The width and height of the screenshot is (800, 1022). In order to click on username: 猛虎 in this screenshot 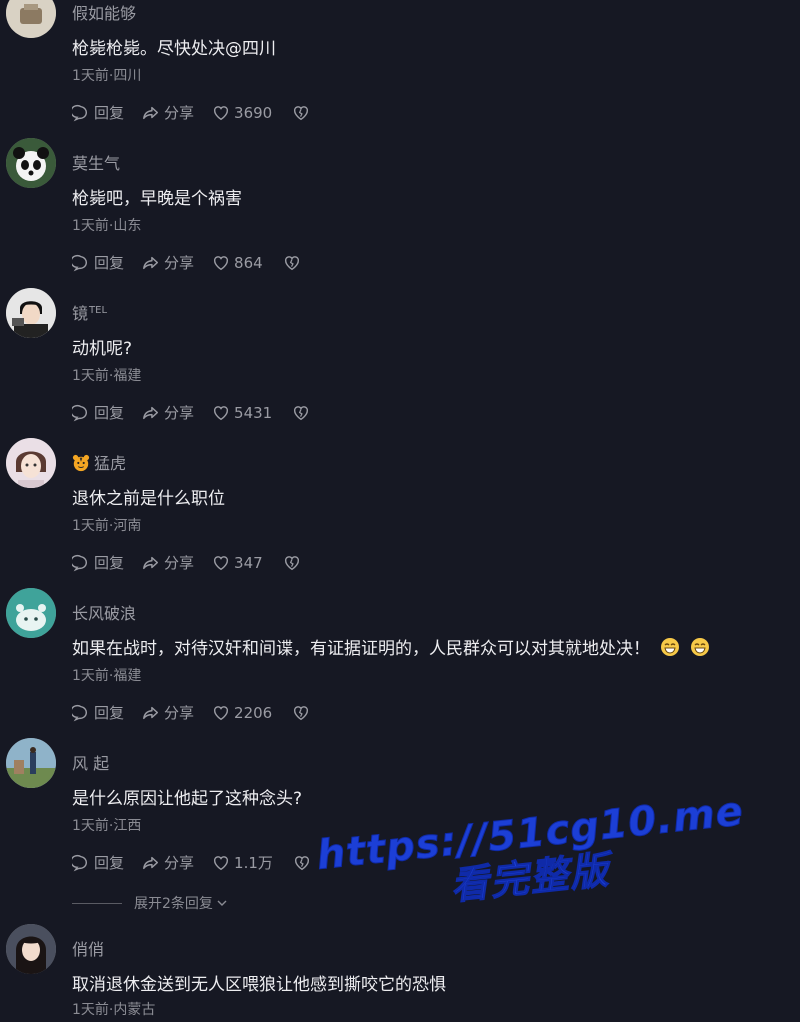, I will do `click(99, 462)`.